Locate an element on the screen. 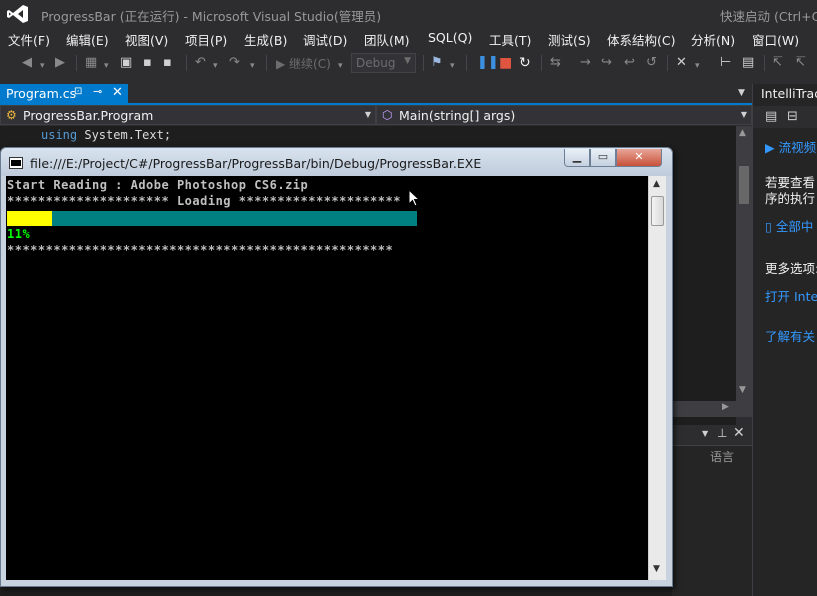 The width and height of the screenshot is (817, 596). hex-dropdown-icon: ▾ is located at coordinates (697, 66).